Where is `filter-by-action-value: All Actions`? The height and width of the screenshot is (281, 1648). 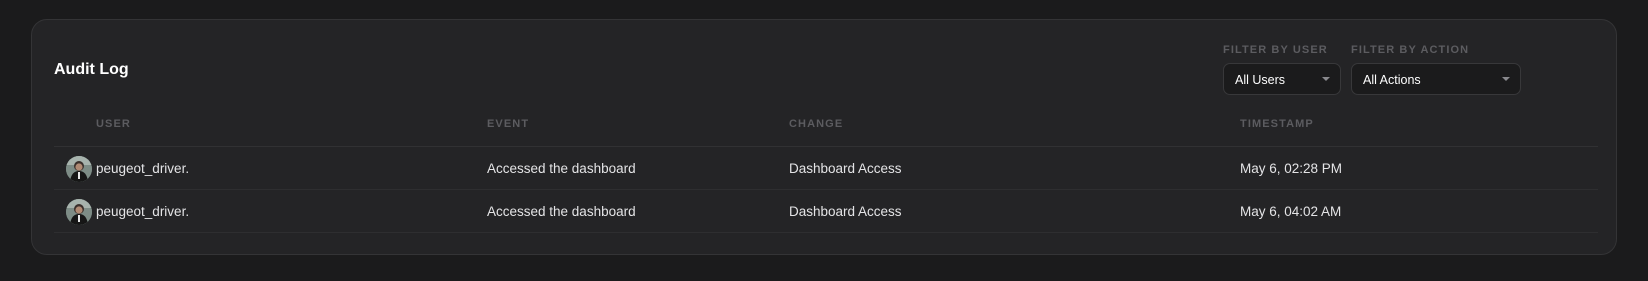 filter-by-action-value: All Actions is located at coordinates (1392, 80).